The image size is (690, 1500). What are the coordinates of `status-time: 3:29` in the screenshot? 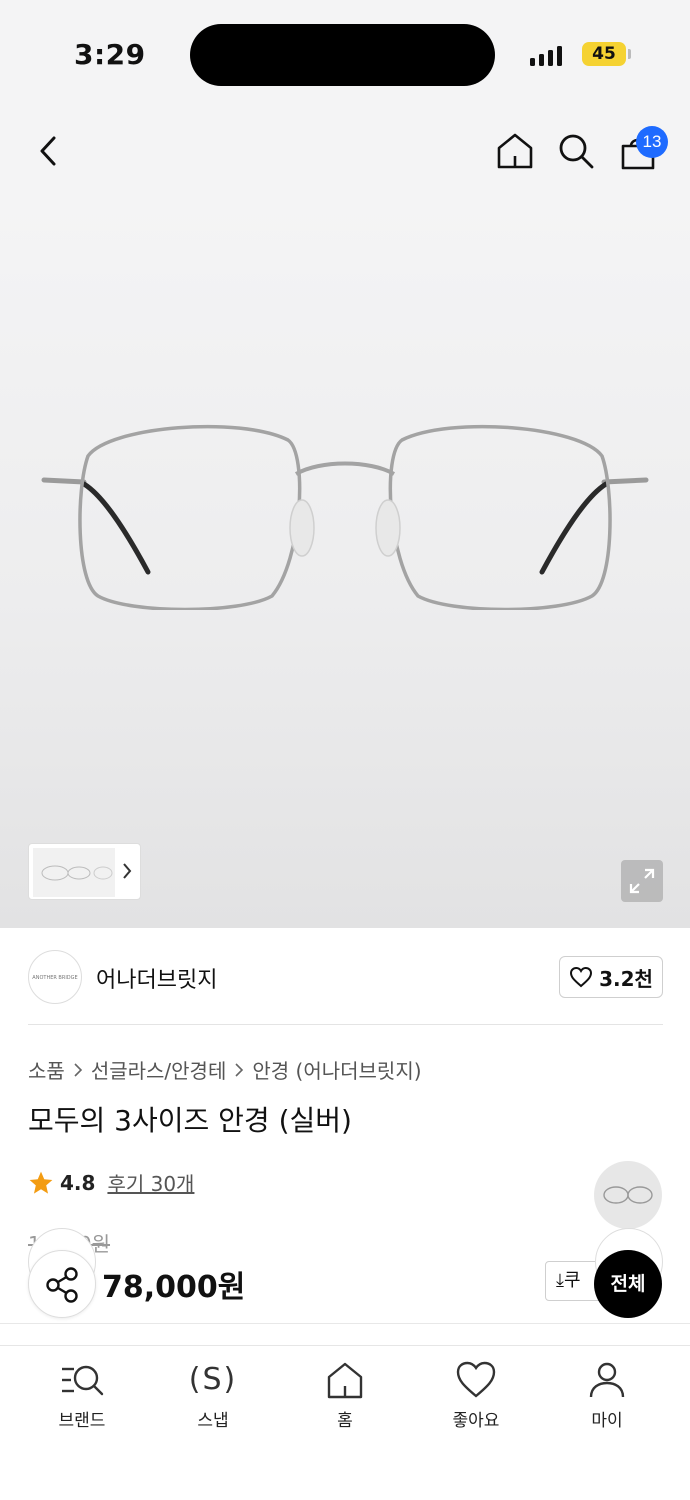 It's located at (110, 54).